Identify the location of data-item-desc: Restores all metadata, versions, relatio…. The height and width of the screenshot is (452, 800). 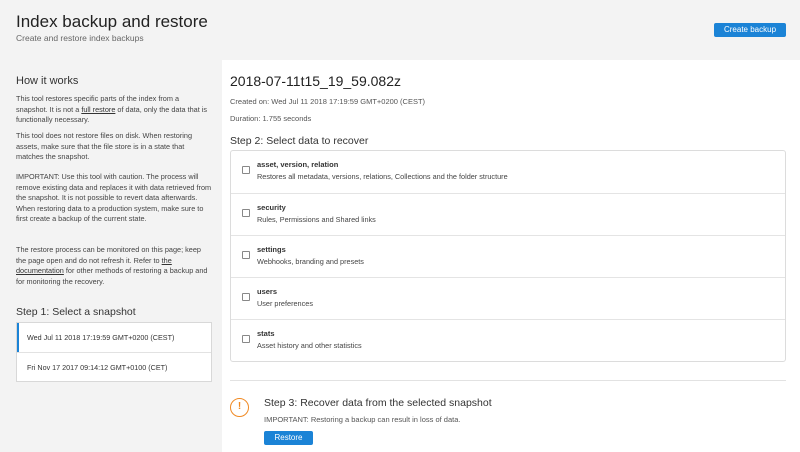
(382, 176).